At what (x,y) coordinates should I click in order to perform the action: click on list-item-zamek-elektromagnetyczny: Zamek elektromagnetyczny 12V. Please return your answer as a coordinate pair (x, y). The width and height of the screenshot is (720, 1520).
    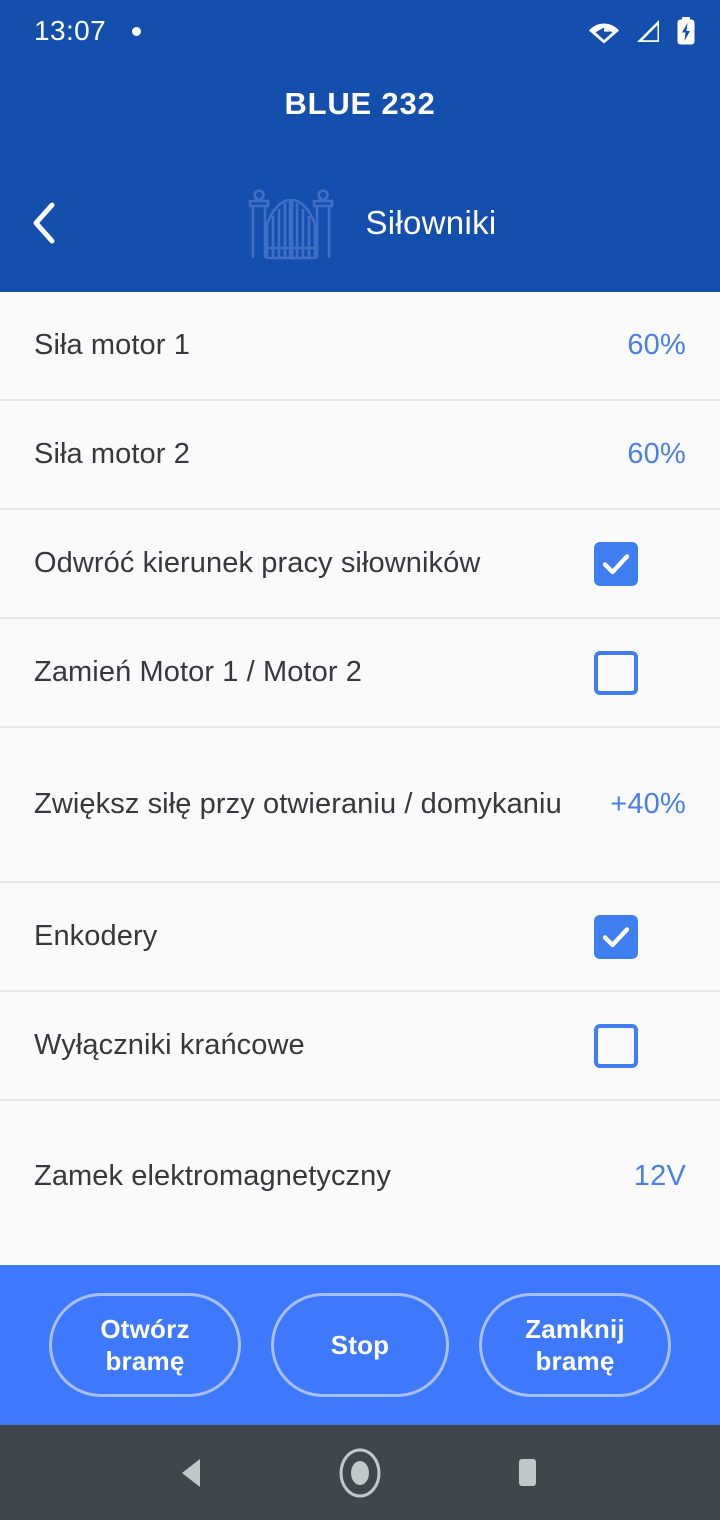
    Looking at the image, I should click on (360, 1176).